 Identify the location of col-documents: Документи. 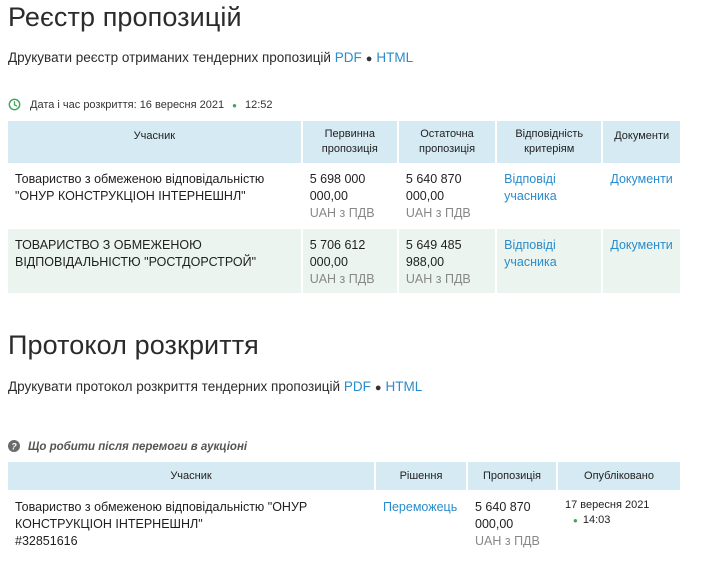
(641, 142).